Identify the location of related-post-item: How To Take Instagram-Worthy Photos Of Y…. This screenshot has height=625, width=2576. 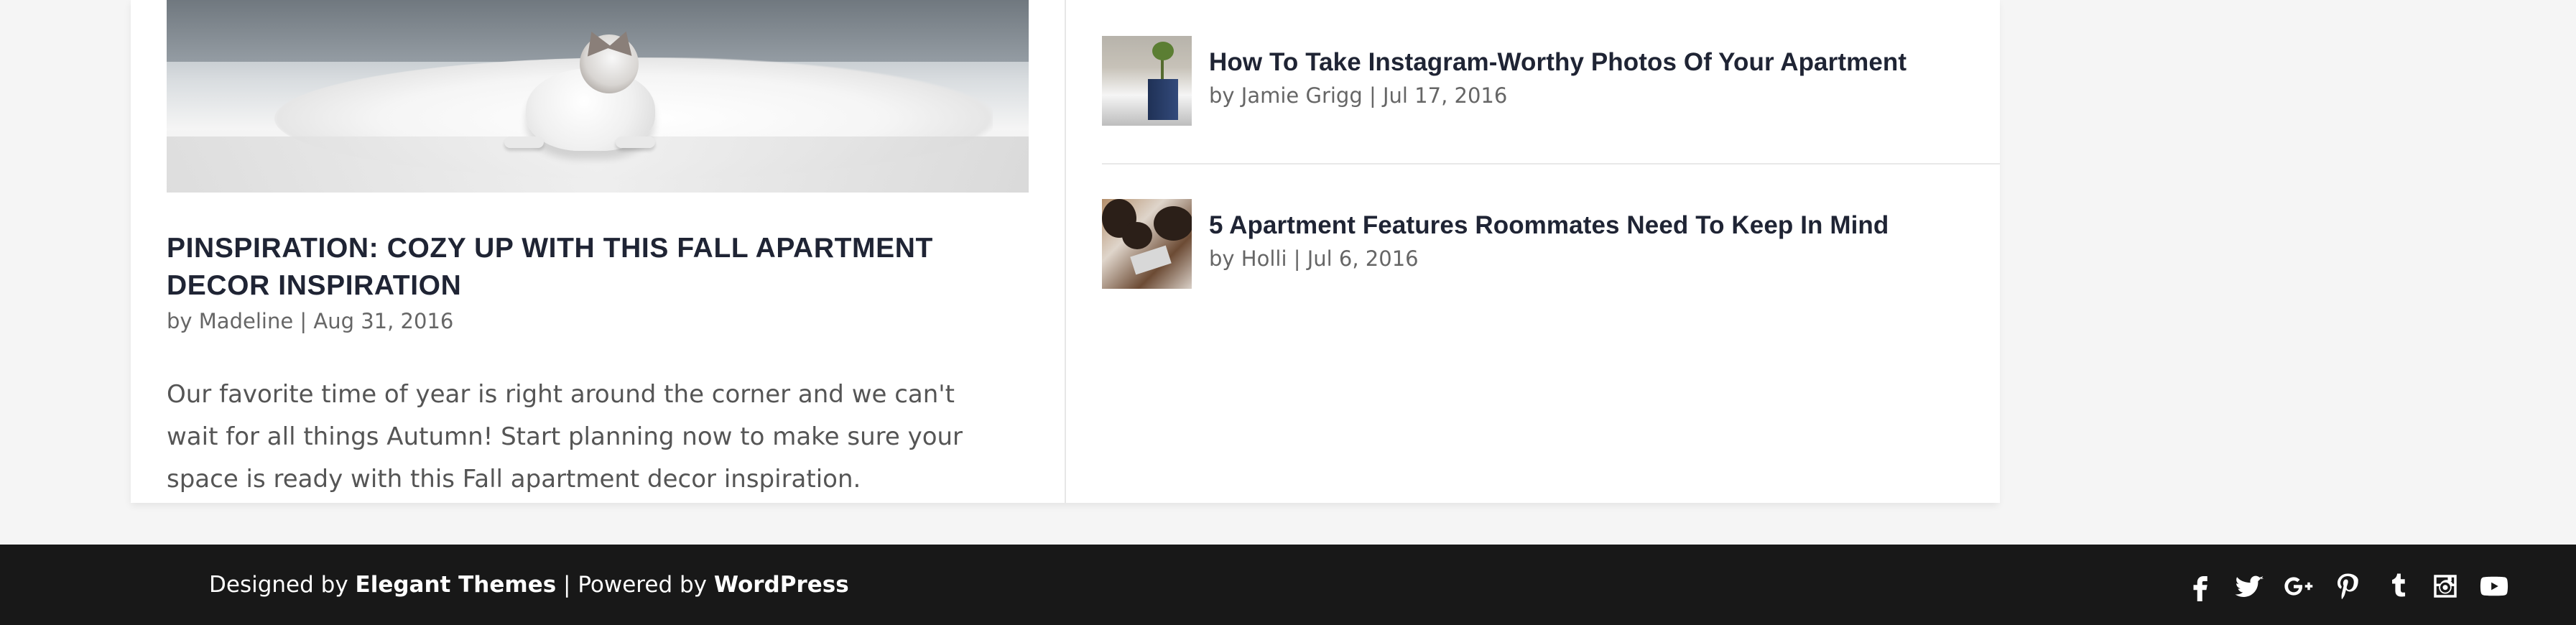
(1551, 82).